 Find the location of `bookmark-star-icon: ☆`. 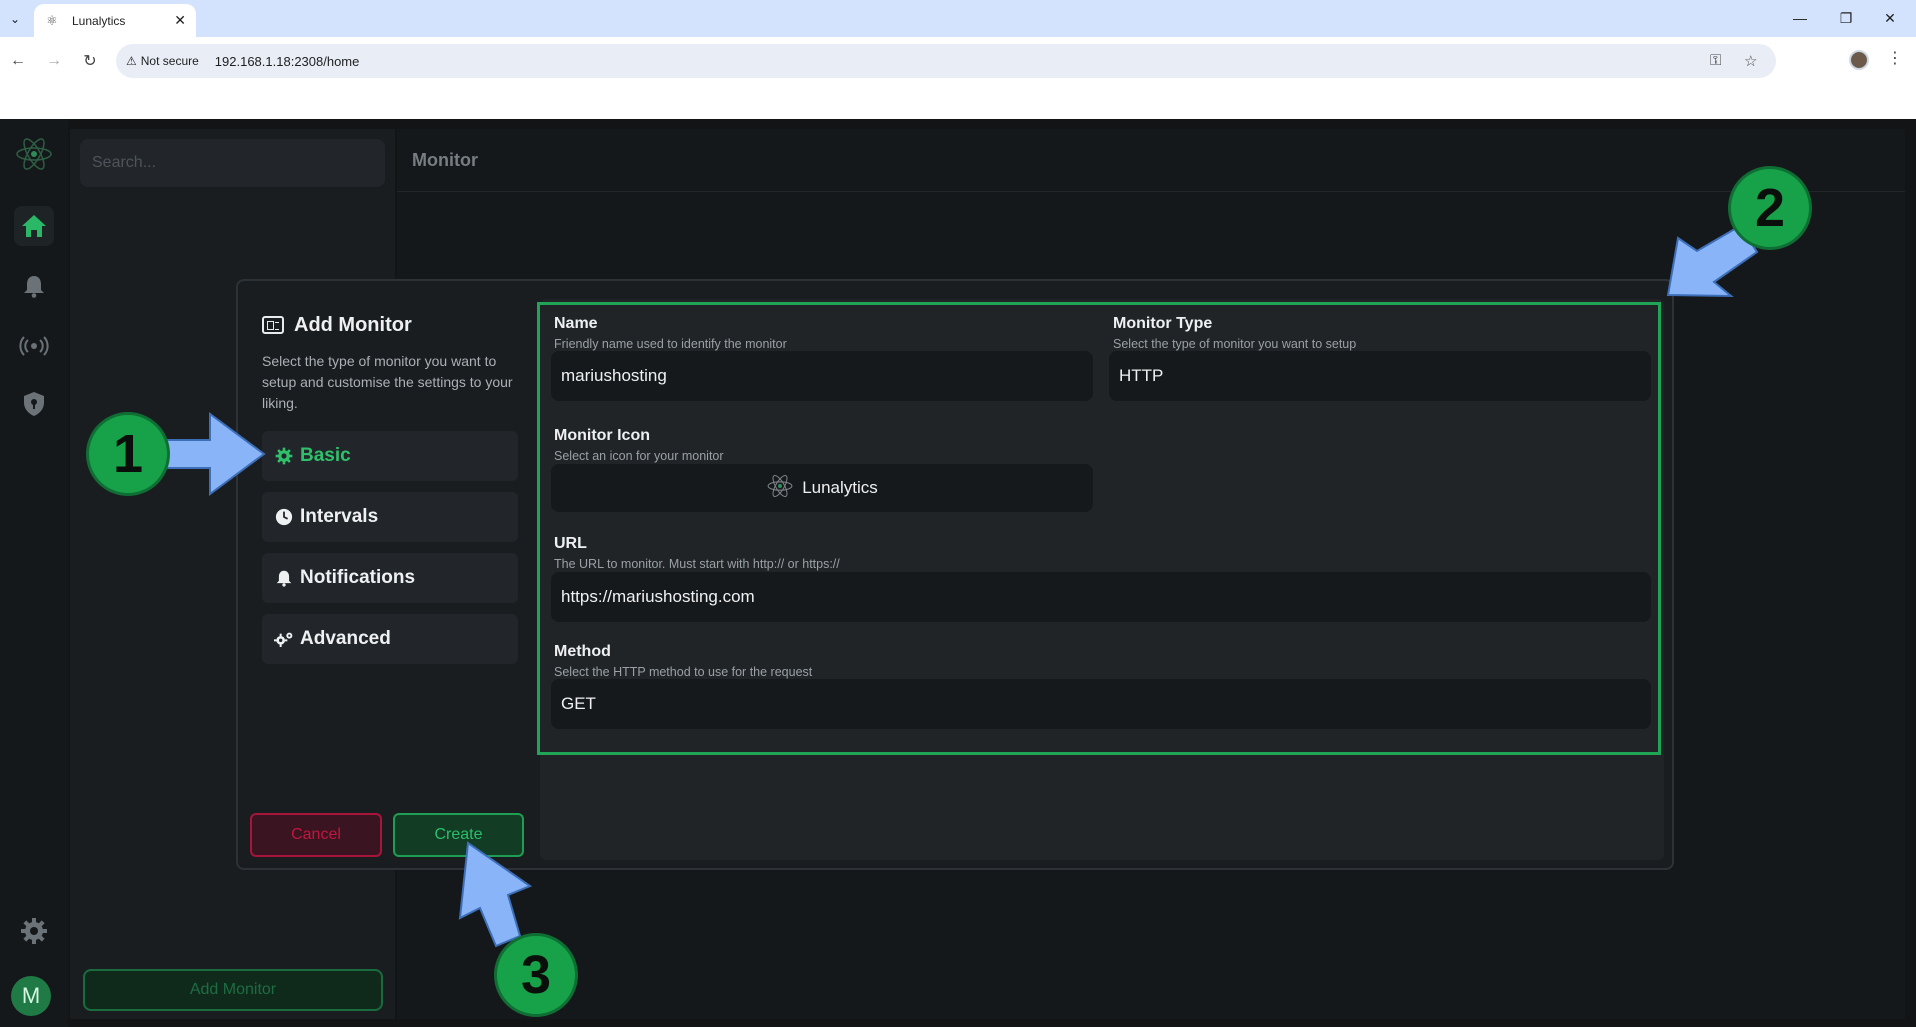

bookmark-star-icon: ☆ is located at coordinates (1750, 61).